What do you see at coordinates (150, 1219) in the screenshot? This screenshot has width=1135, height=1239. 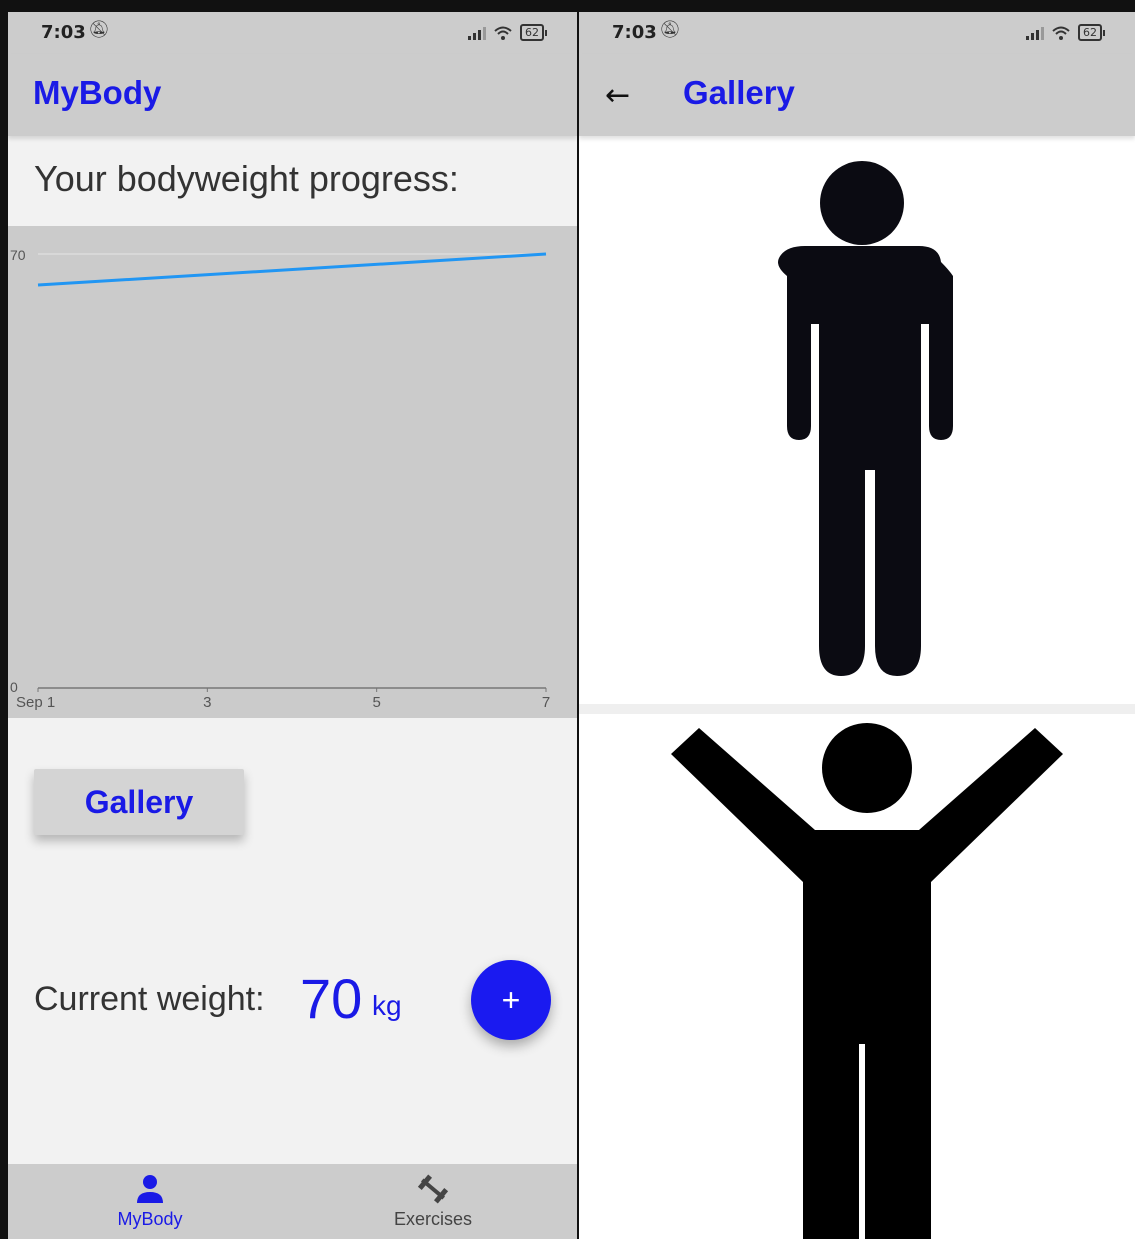 I see `nav-label-mybody: MyBody` at bounding box center [150, 1219].